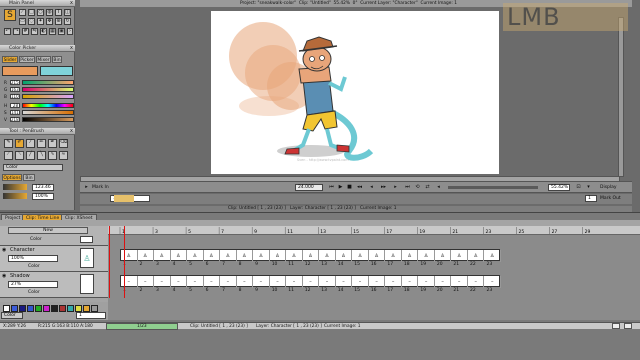 The height and width of the screenshot is (360, 640). Describe the element at coordinates (39, 96) in the screenshot. I see `slider-b: B 110` at that location.